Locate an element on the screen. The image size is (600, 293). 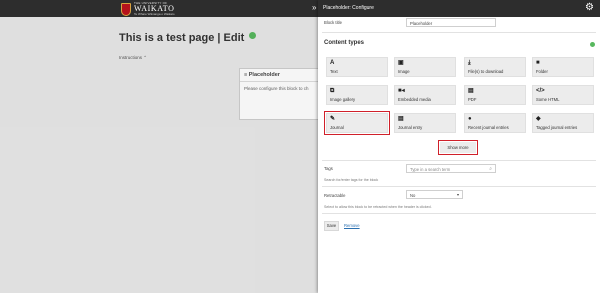
text-icon: A is located at coordinates (332, 63).